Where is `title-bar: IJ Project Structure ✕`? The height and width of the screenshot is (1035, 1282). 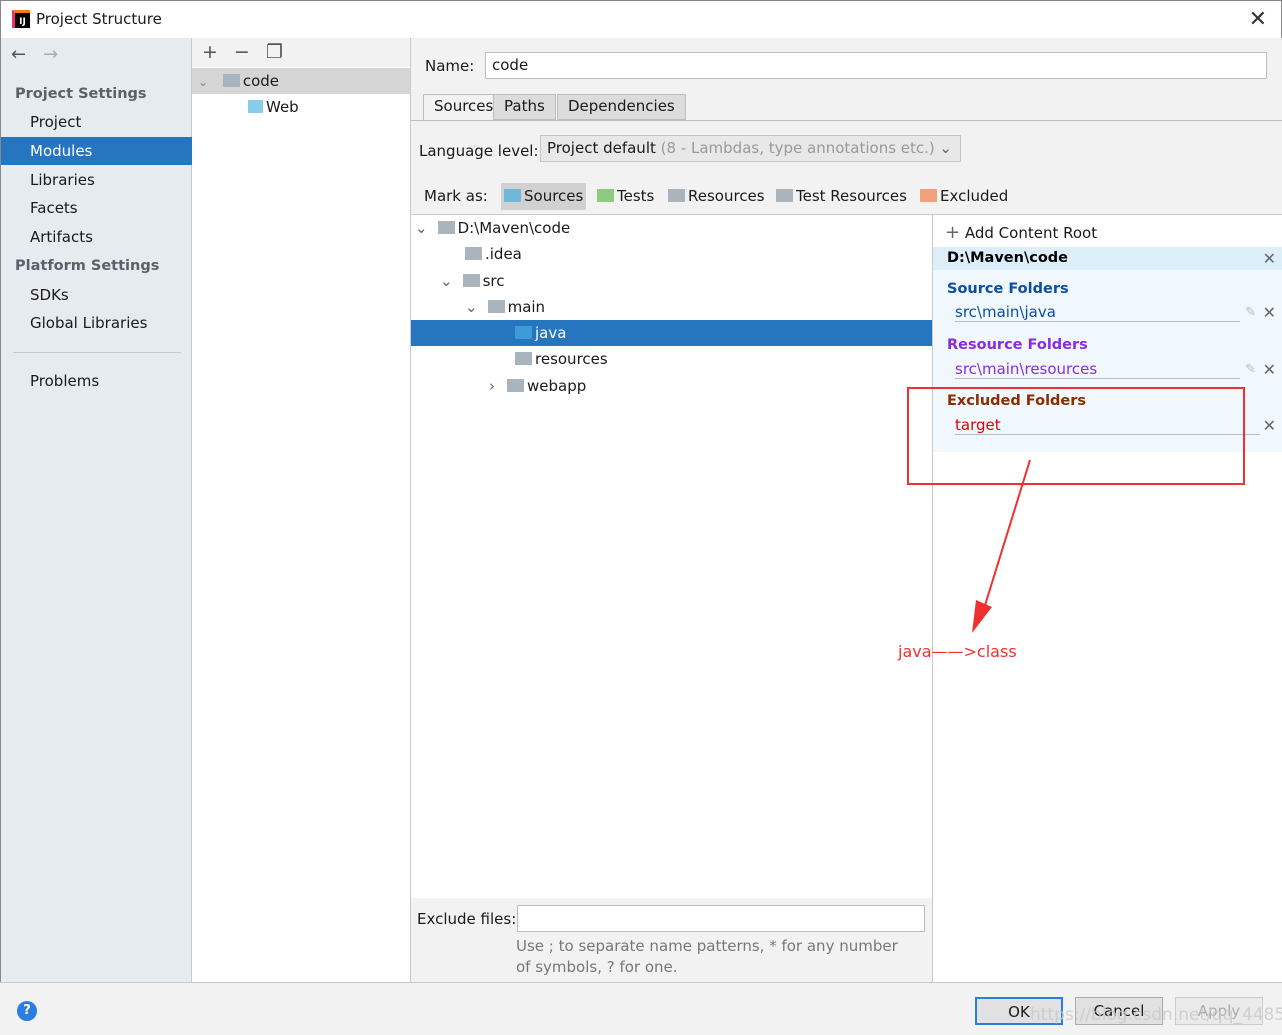
title-bar: IJ Project Structure ✕ is located at coordinates (641, 19).